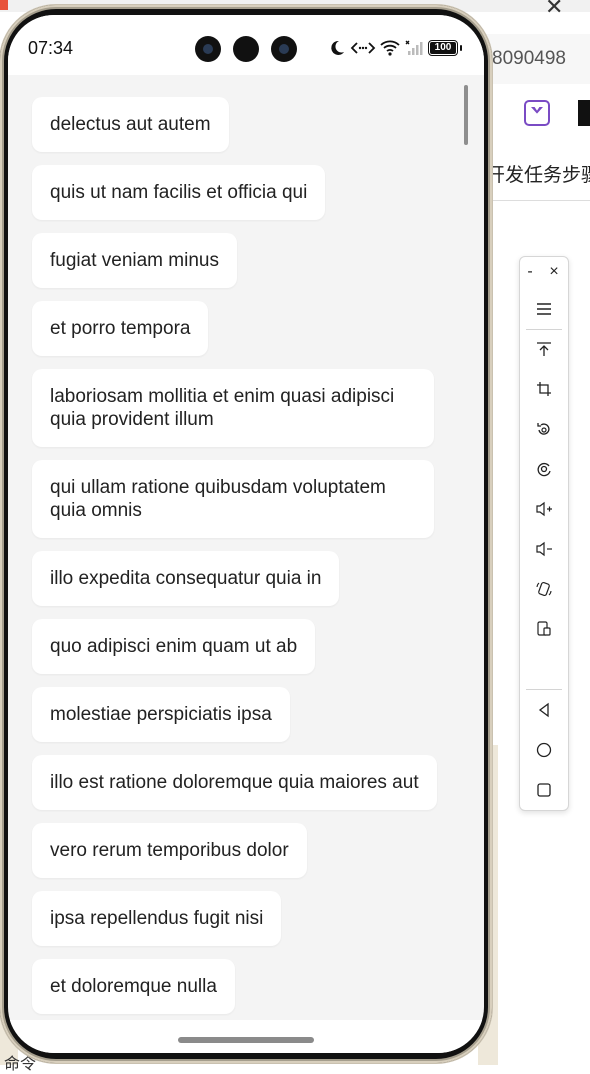  I want to click on list-item: quo adipisci enim quam ut ab, so click(174, 646).